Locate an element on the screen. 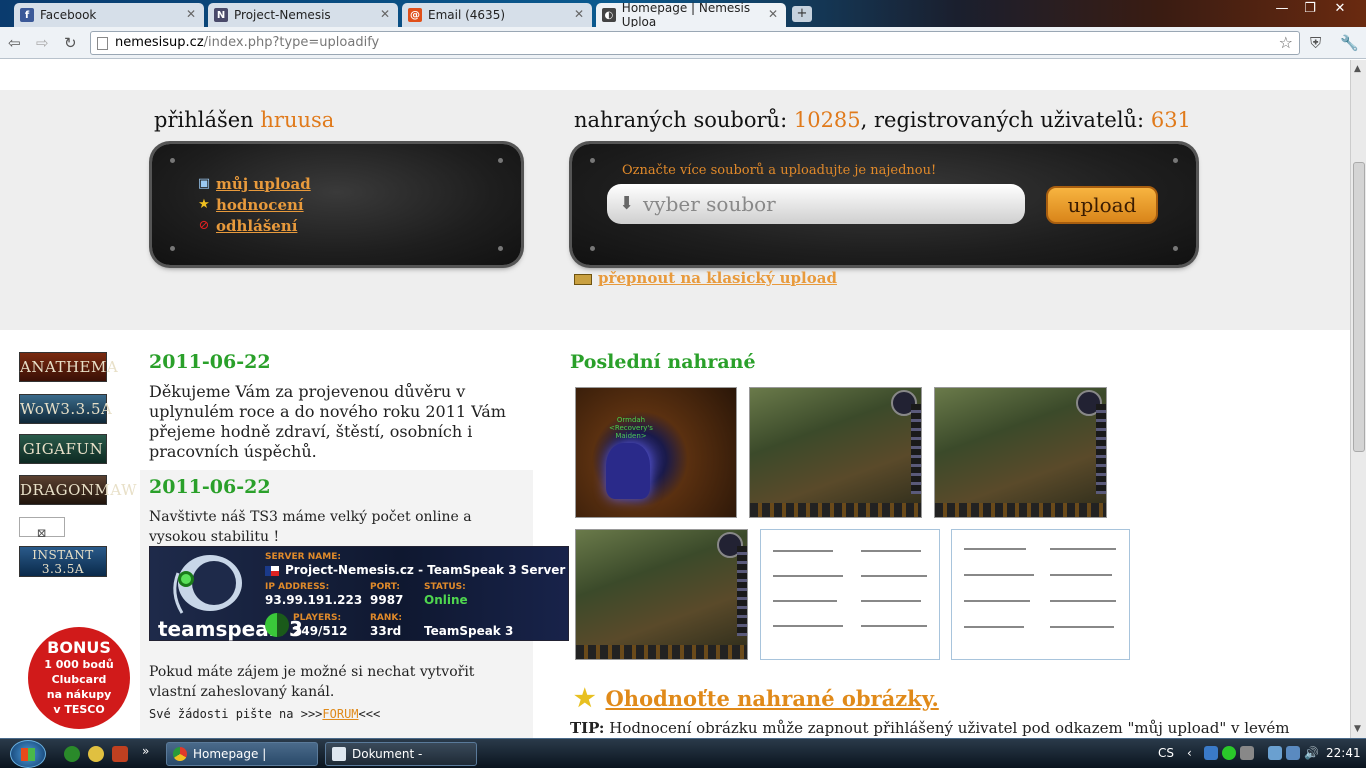 This screenshot has height=768, width=1366. login-status: přihlášen hruusa is located at coordinates (244, 120).